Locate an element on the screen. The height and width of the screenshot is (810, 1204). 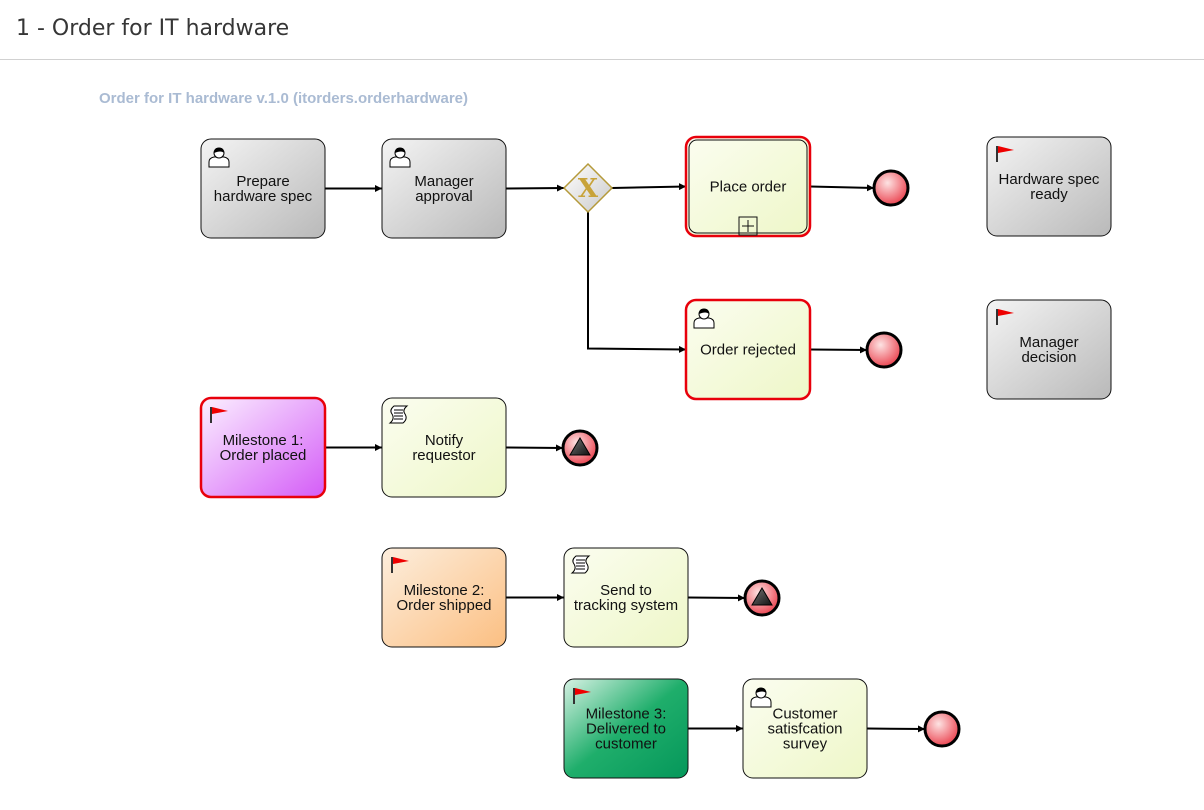
bpmn-milestone: Milestone 3:Delivered tocustomer is located at coordinates (626, 728).